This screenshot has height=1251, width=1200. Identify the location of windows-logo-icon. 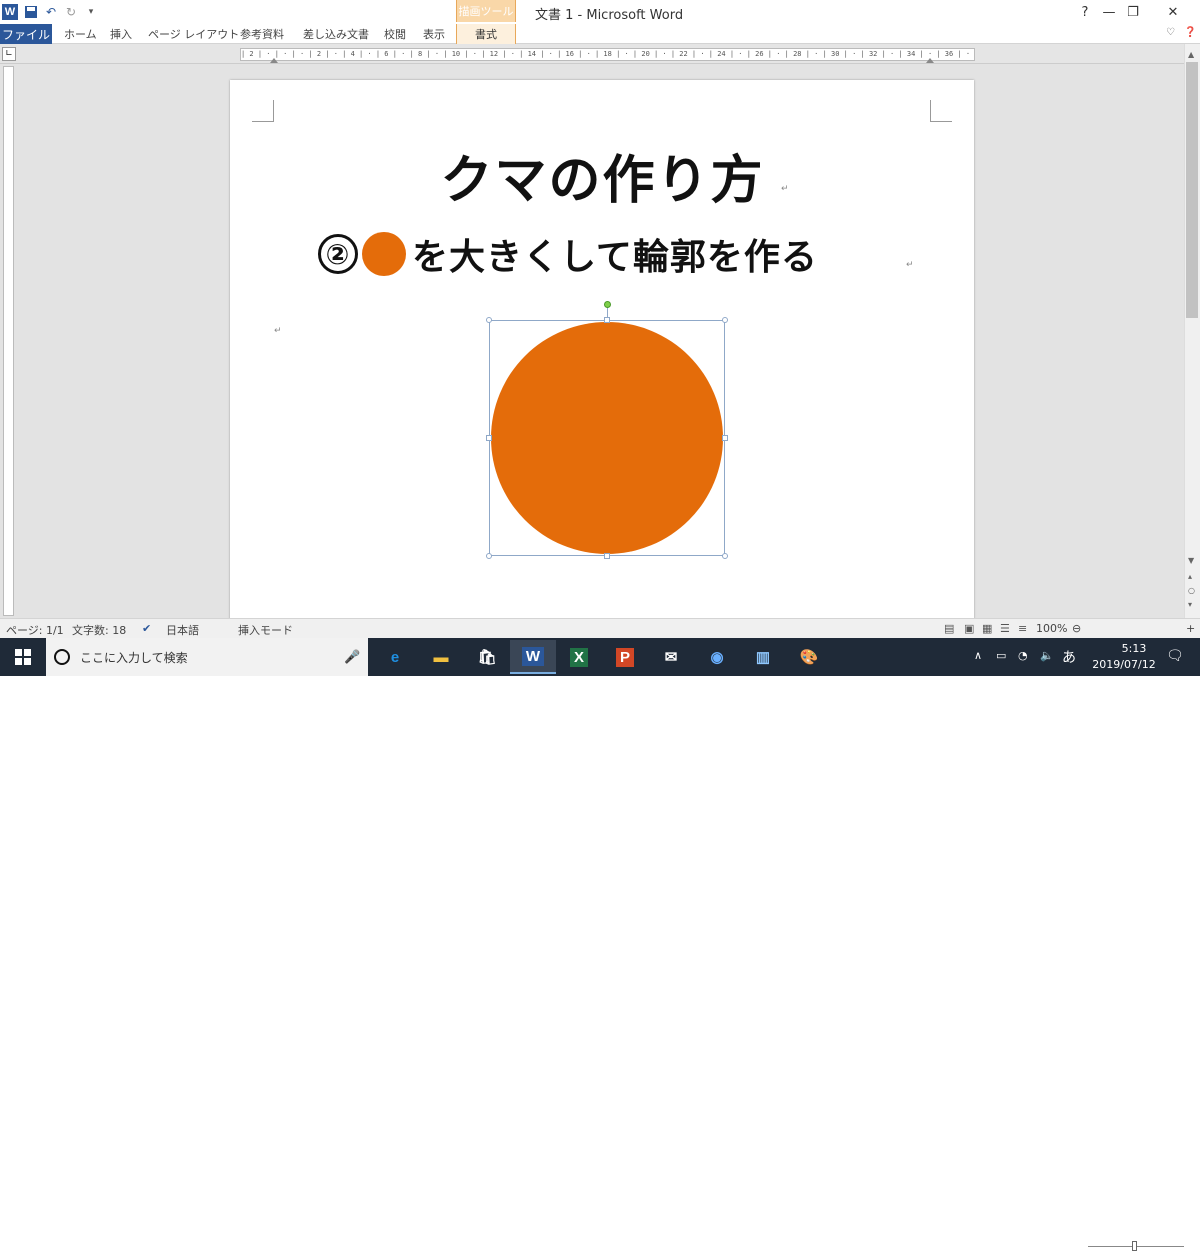
(23, 657).